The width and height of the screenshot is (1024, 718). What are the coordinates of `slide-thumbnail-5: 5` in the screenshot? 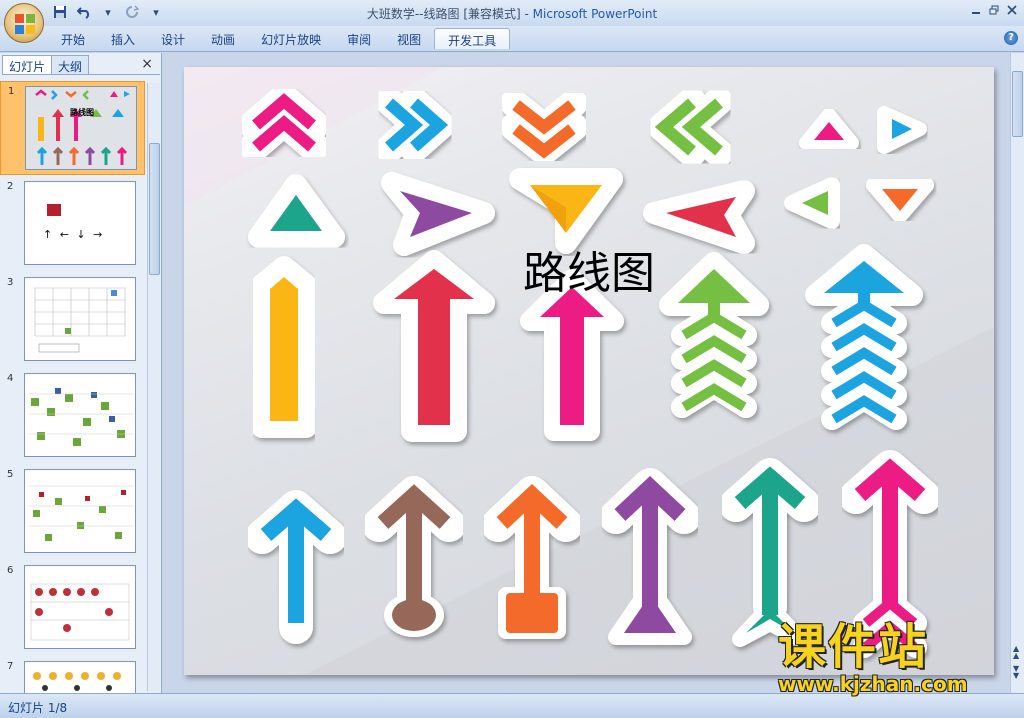 It's located at (72, 512).